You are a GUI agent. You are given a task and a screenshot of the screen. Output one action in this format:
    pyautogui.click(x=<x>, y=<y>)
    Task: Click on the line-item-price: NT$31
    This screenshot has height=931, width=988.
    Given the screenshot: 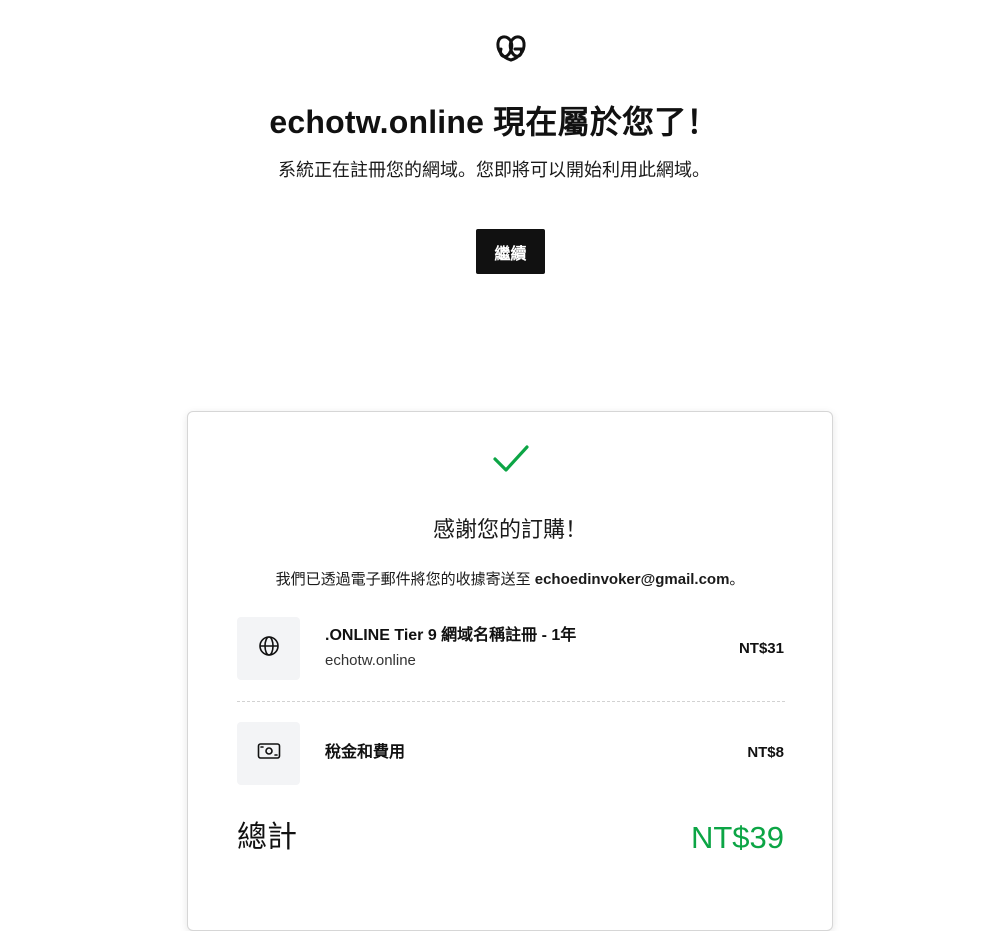 What is the action you would take?
    pyautogui.click(x=761, y=648)
    